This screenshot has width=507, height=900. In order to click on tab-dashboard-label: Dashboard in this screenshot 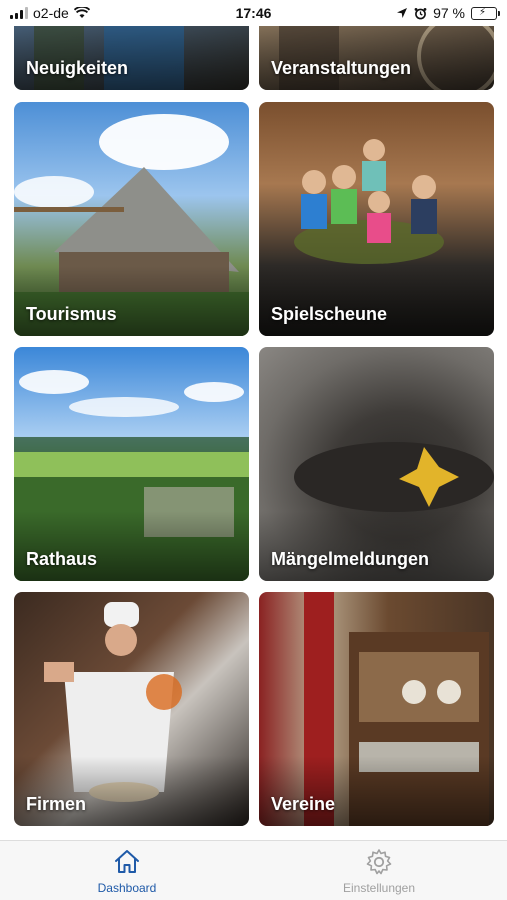, I will do `click(127, 888)`.